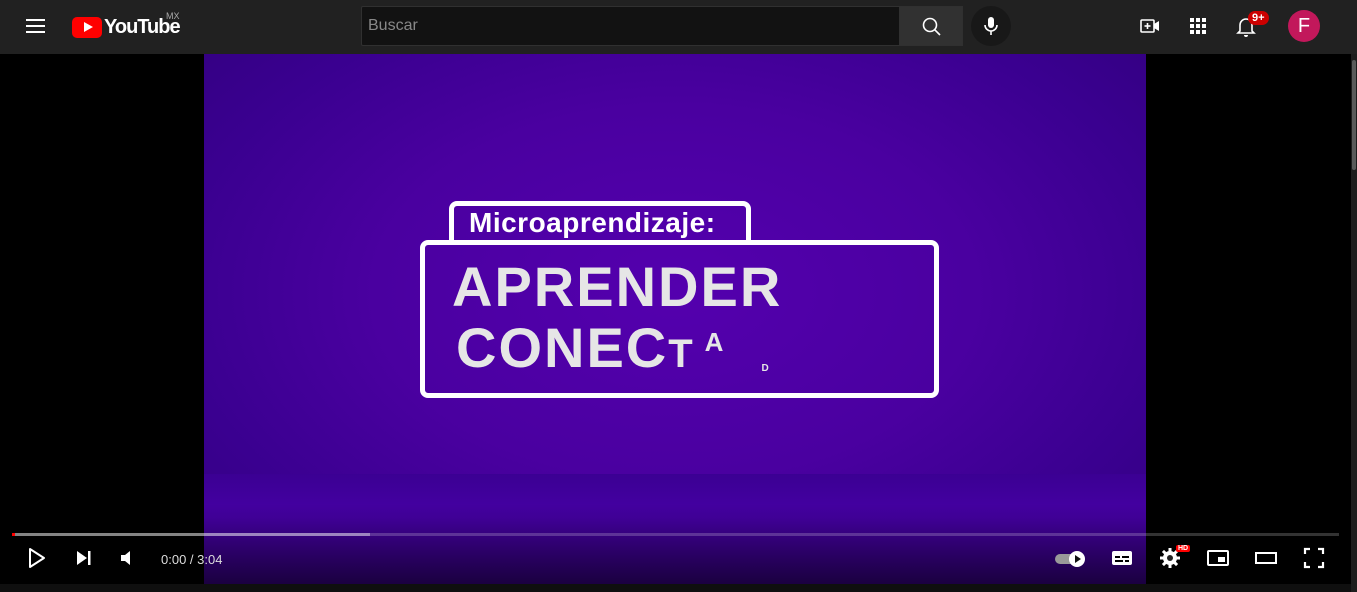 Image resolution: width=1357 pixels, height=592 pixels. I want to click on current-time: 0:00, so click(174, 559).